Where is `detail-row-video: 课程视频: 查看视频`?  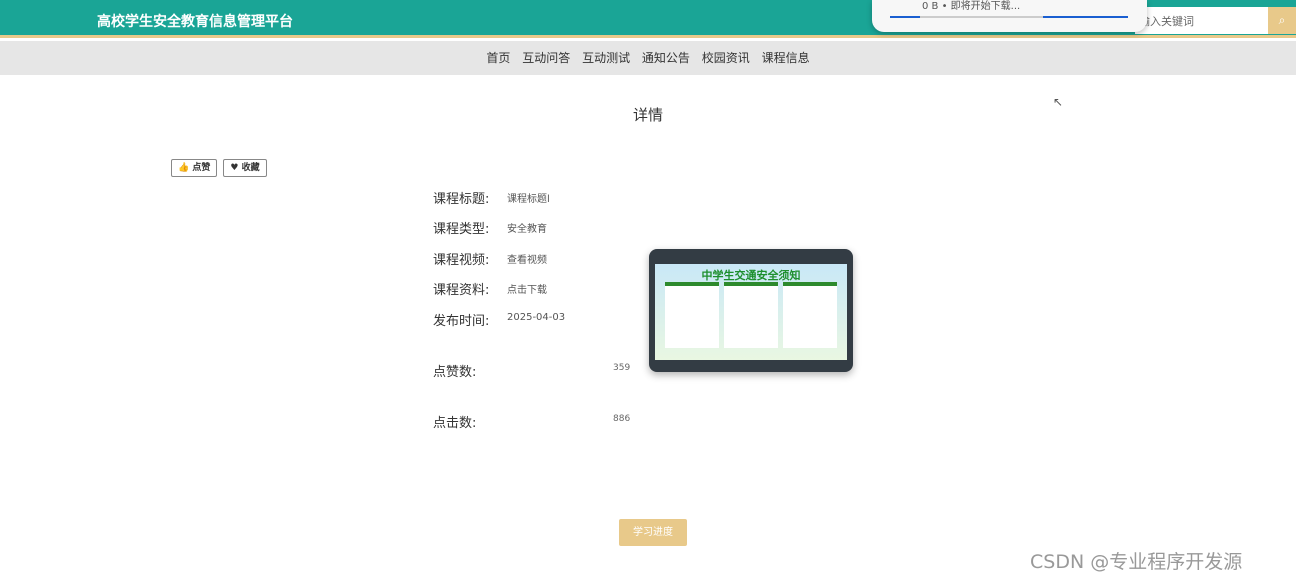
detail-row-video: 课程视频: 查看视频 is located at coordinates (490, 258).